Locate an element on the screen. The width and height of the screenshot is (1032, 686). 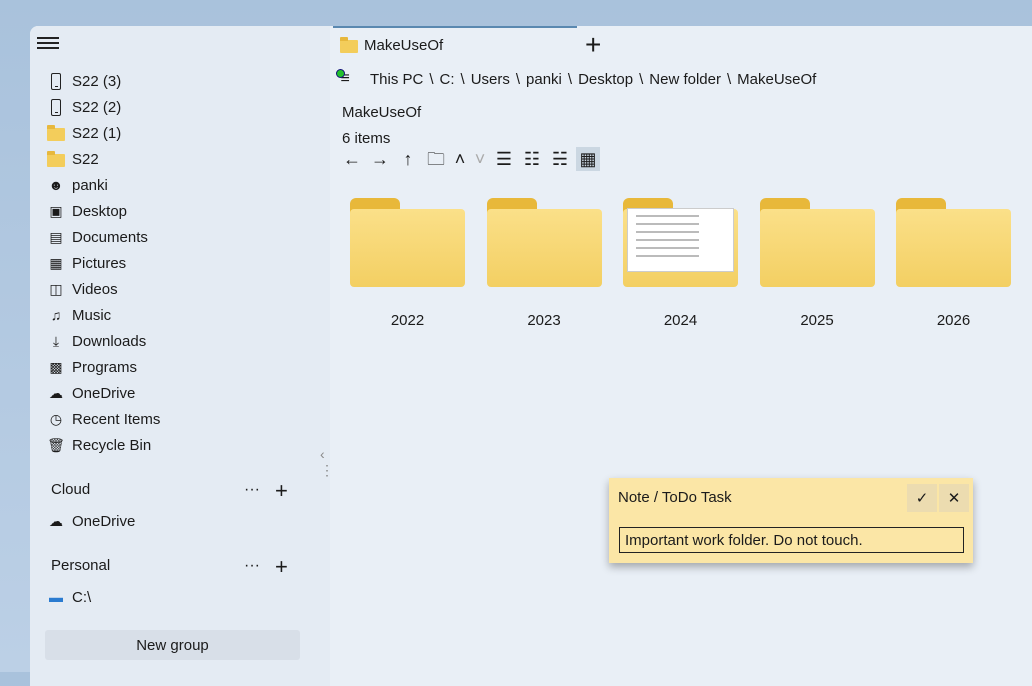
sidebar-item-s22-2: S22 (2) is located at coordinates (181, 107).